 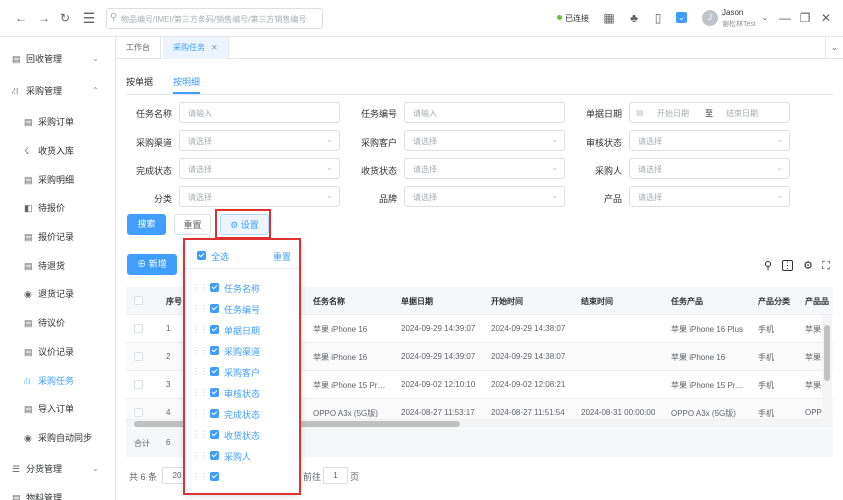 What do you see at coordinates (58, 59) in the screenshot?
I see `sidebar-group-recycle: ▤ 回收管理 ⌄` at bounding box center [58, 59].